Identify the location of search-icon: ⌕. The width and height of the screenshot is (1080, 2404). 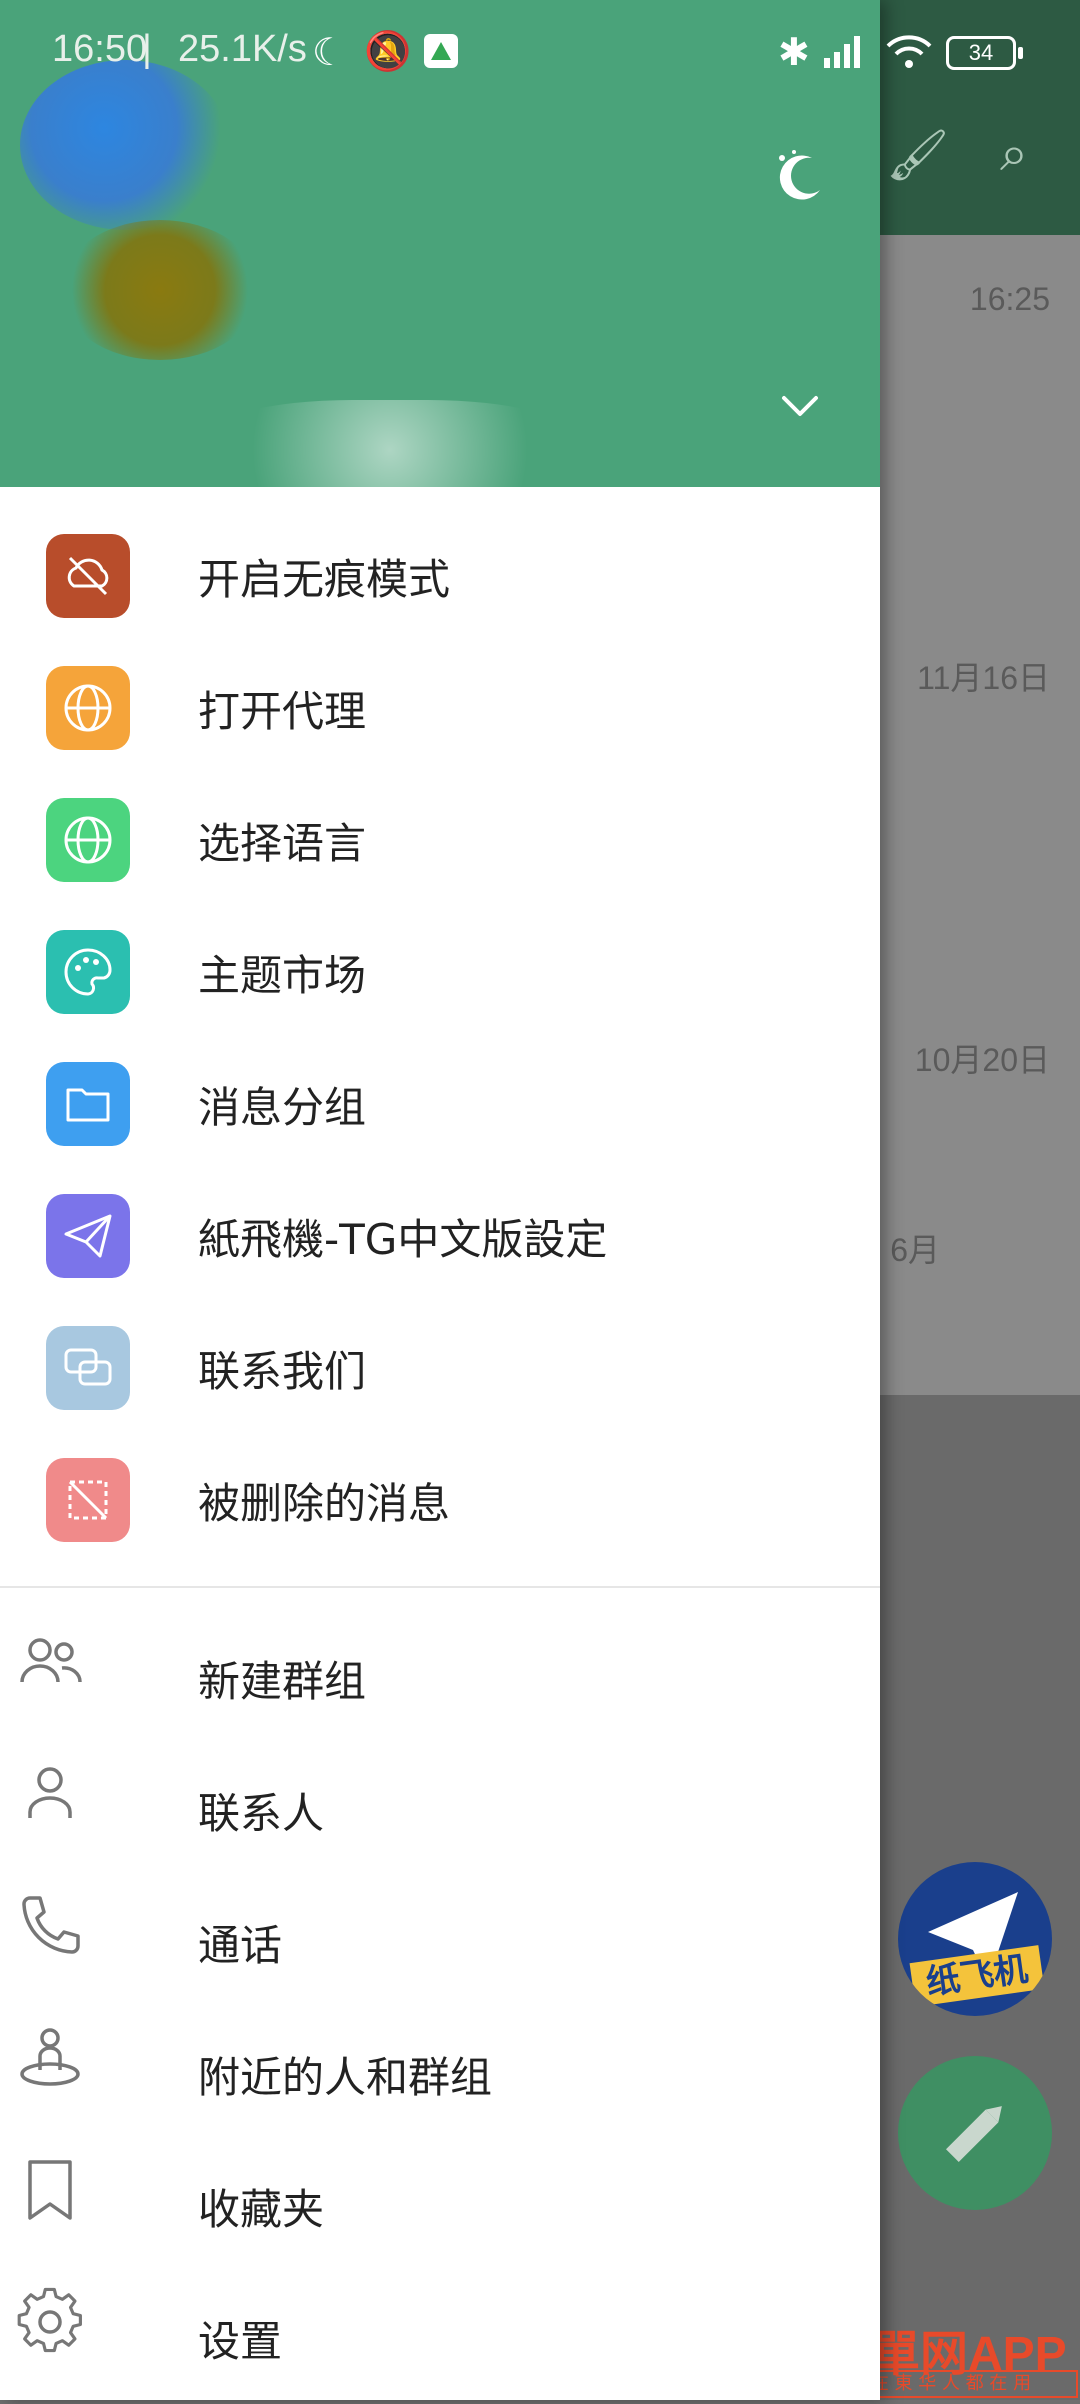
(1014, 153).